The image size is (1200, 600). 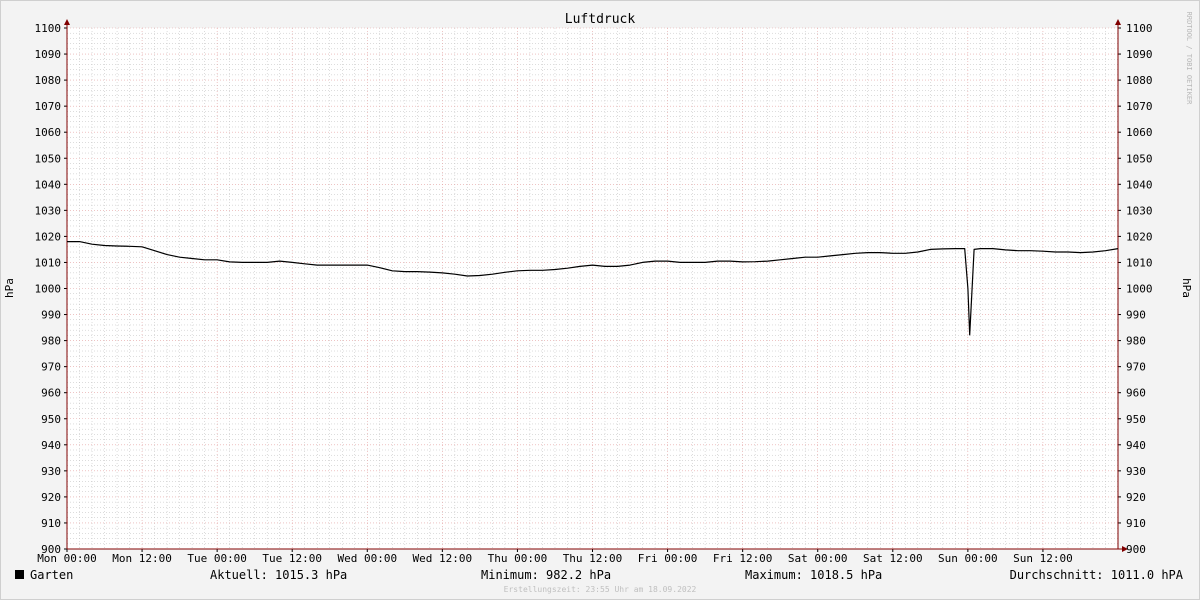 I want to click on y-tick-label-left: 1090, so click(x=48, y=54).